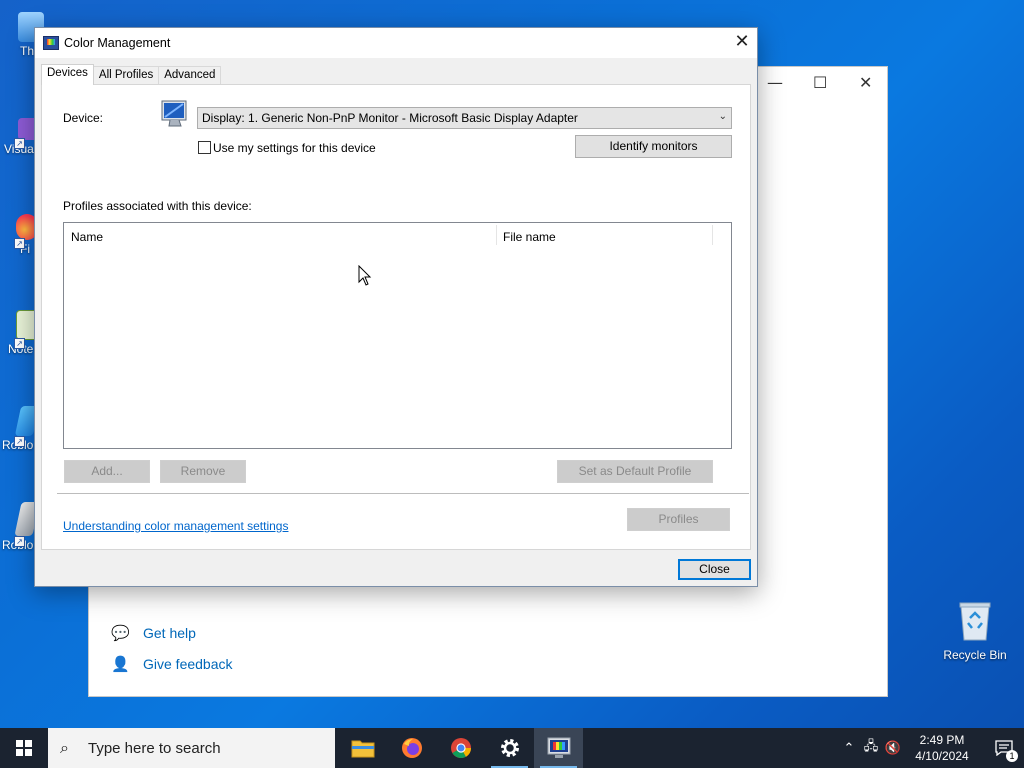  Describe the element at coordinates (820, 82) in the screenshot. I see `maximize-icon: ☐` at that location.